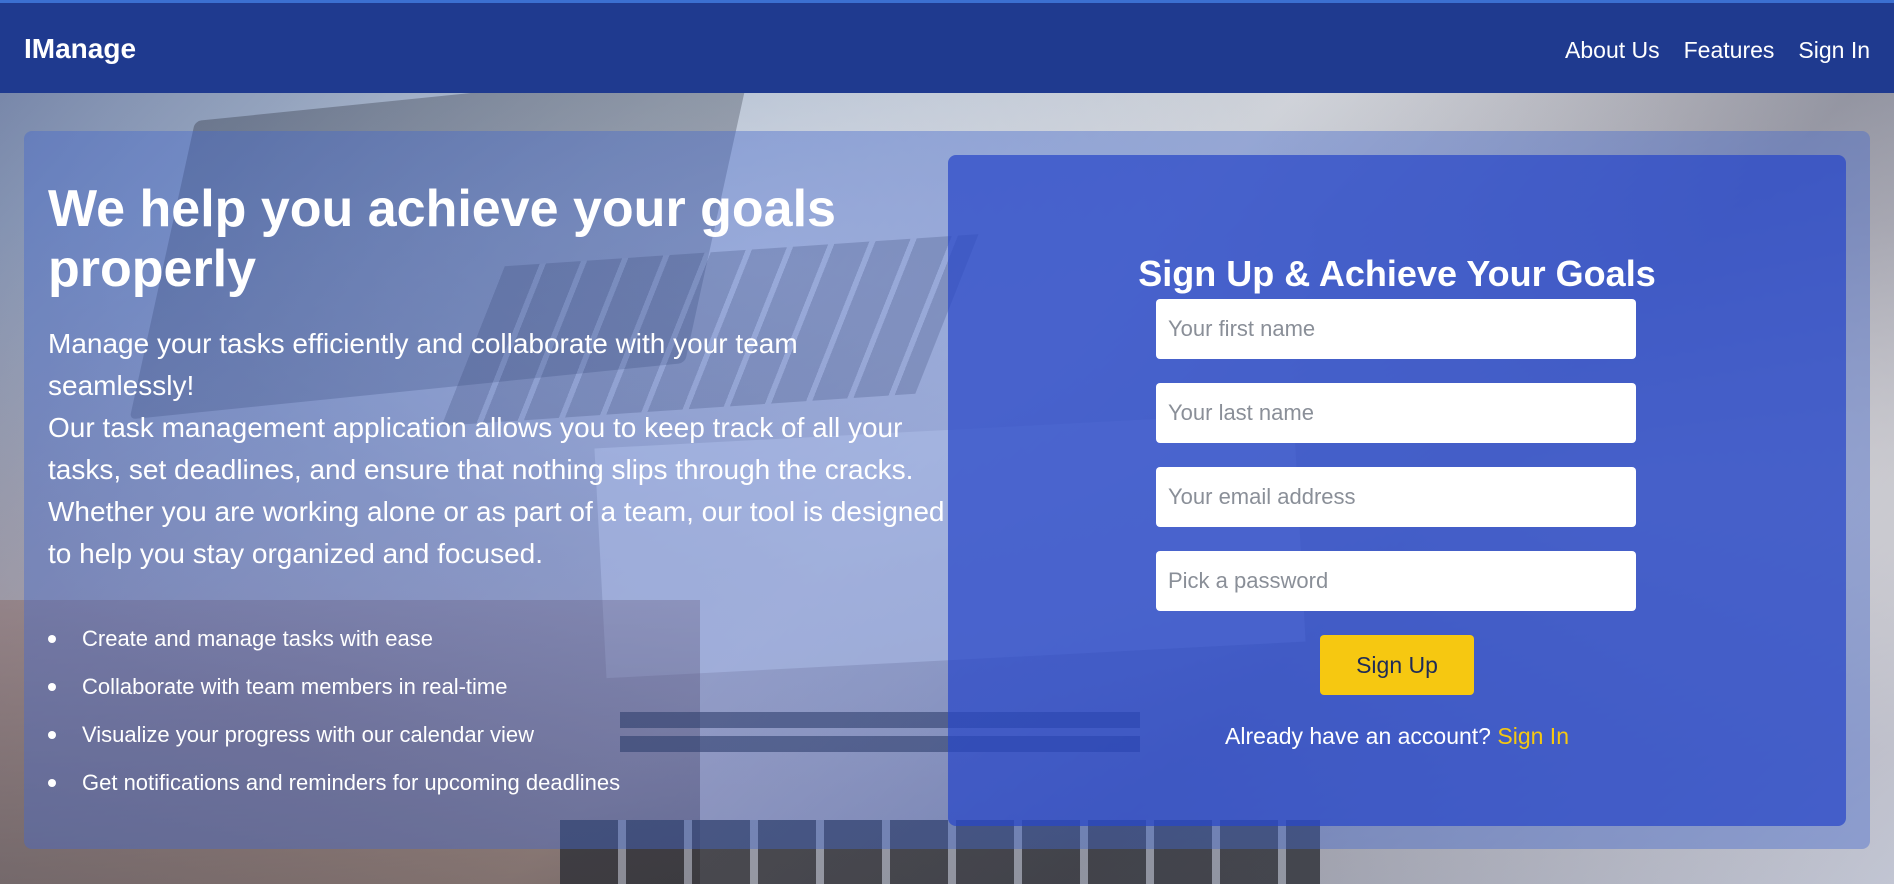 The height and width of the screenshot is (884, 1894). I want to click on signin-prompt: Already have an account? Sign In, so click(1397, 736).